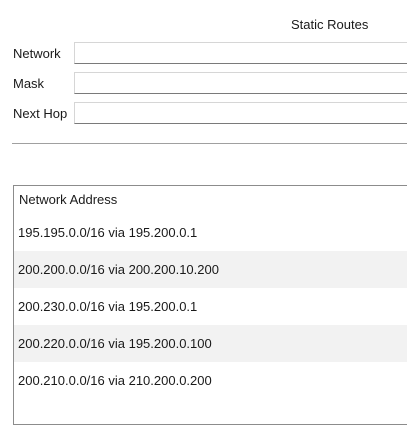 The width and height of the screenshot is (407, 425). What do you see at coordinates (210, 269) in the screenshot?
I see `route-list-item: 200.200.0.0/16 via 200.200.10.200` at bounding box center [210, 269].